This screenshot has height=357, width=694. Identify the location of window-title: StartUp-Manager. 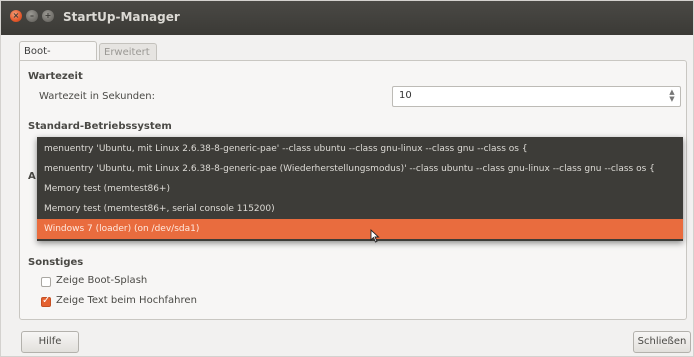
(121, 17).